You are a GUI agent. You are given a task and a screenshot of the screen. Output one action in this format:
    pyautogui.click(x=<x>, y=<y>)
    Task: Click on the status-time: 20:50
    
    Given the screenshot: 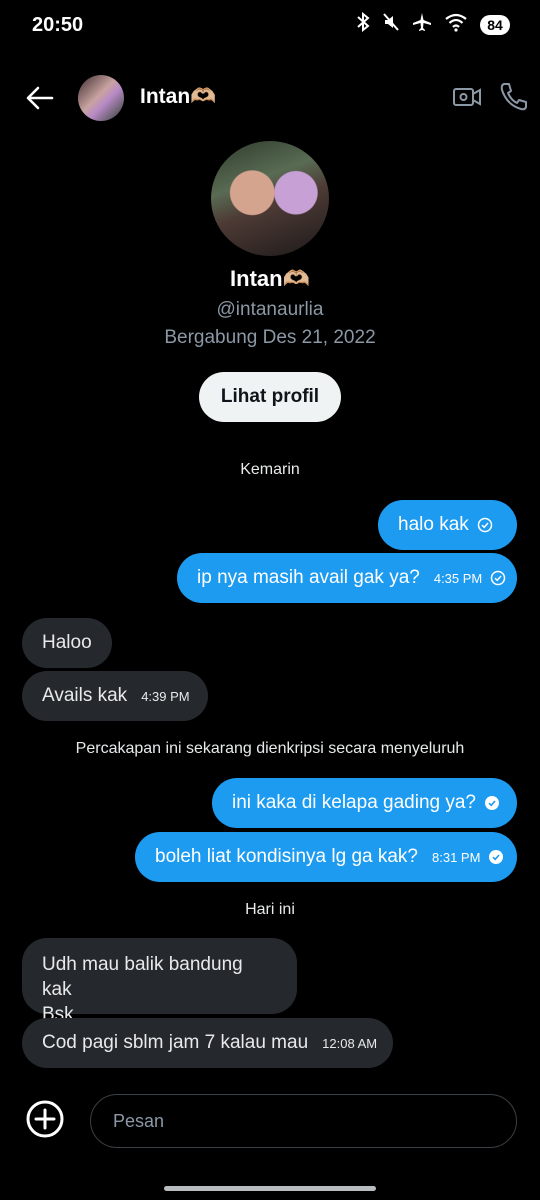 What is the action you would take?
    pyautogui.click(x=58, y=25)
    